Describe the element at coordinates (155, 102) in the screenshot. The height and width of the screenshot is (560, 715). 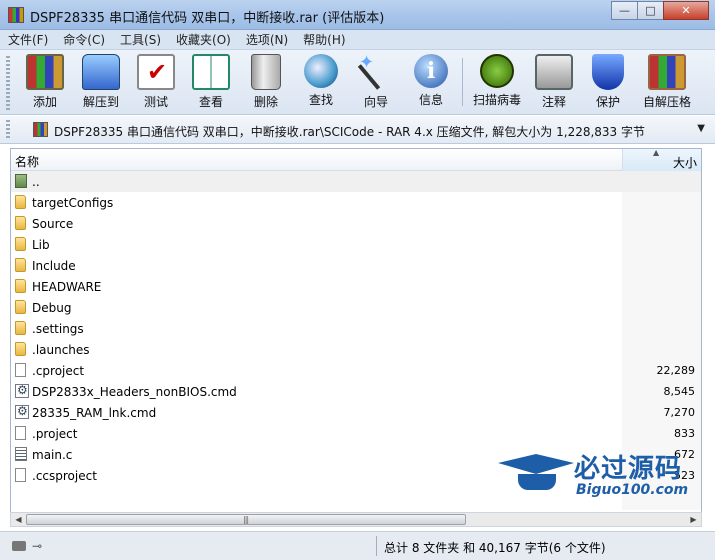
I see `test-label: 测试` at that location.